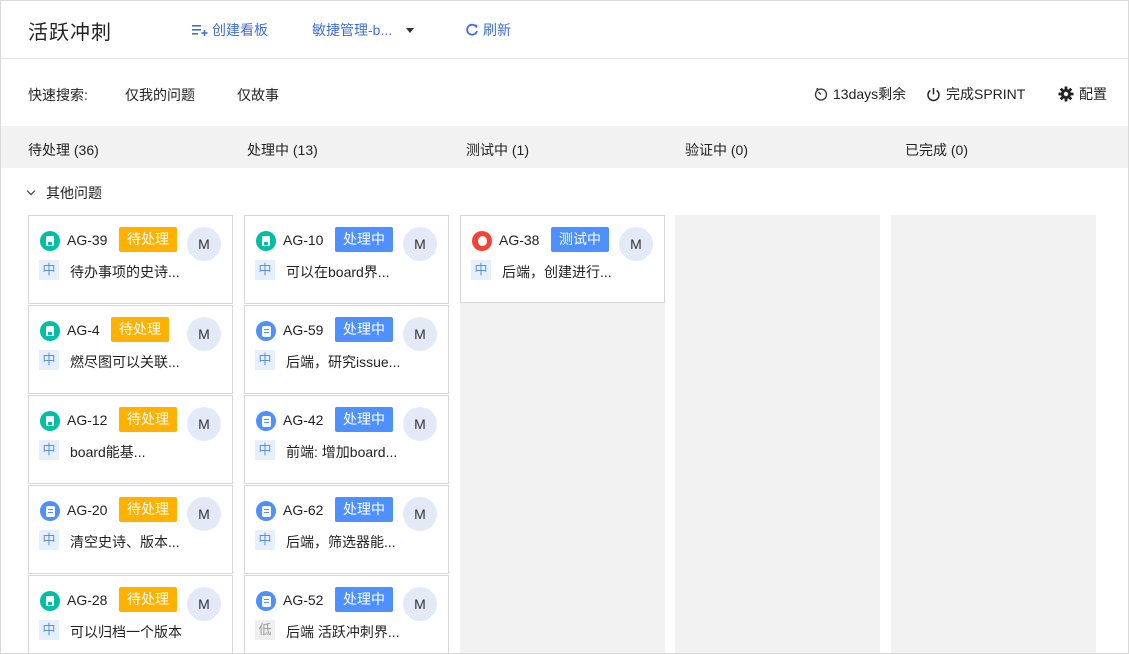 This screenshot has width=1129, height=654. What do you see at coordinates (993, 434) in the screenshot?
I see `column-done` at bounding box center [993, 434].